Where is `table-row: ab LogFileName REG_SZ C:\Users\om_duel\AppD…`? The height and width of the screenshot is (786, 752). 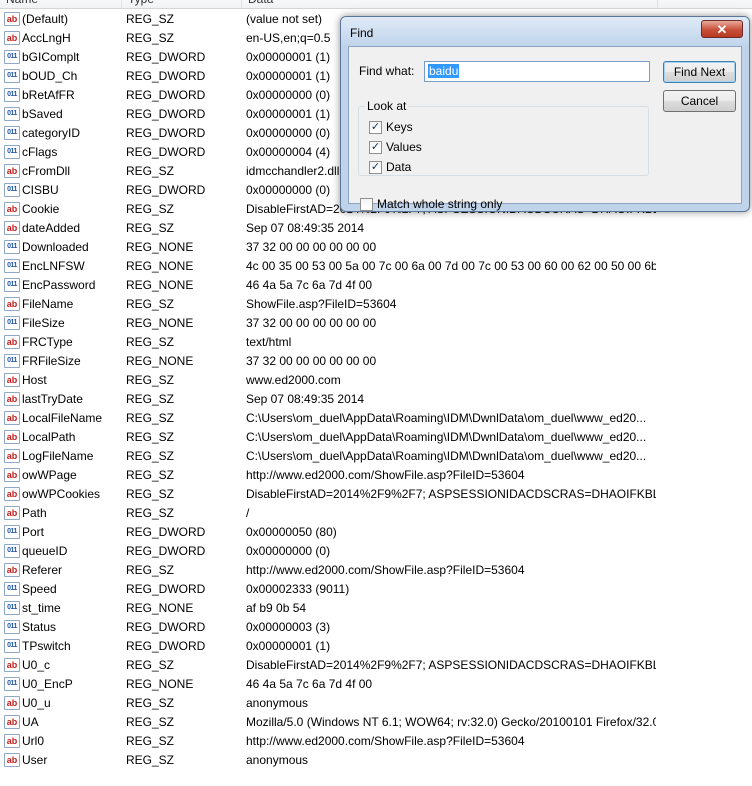 table-row: ab LogFileName REG_SZ C:\Users\om_duel\AppD… is located at coordinates (376, 456).